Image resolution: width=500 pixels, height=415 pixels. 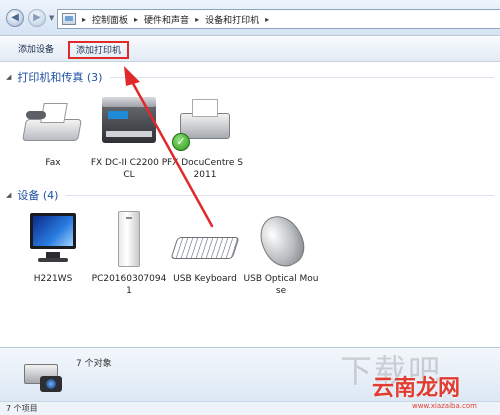 I want to click on default-printer-check-icon: ✓, so click(x=181, y=142).